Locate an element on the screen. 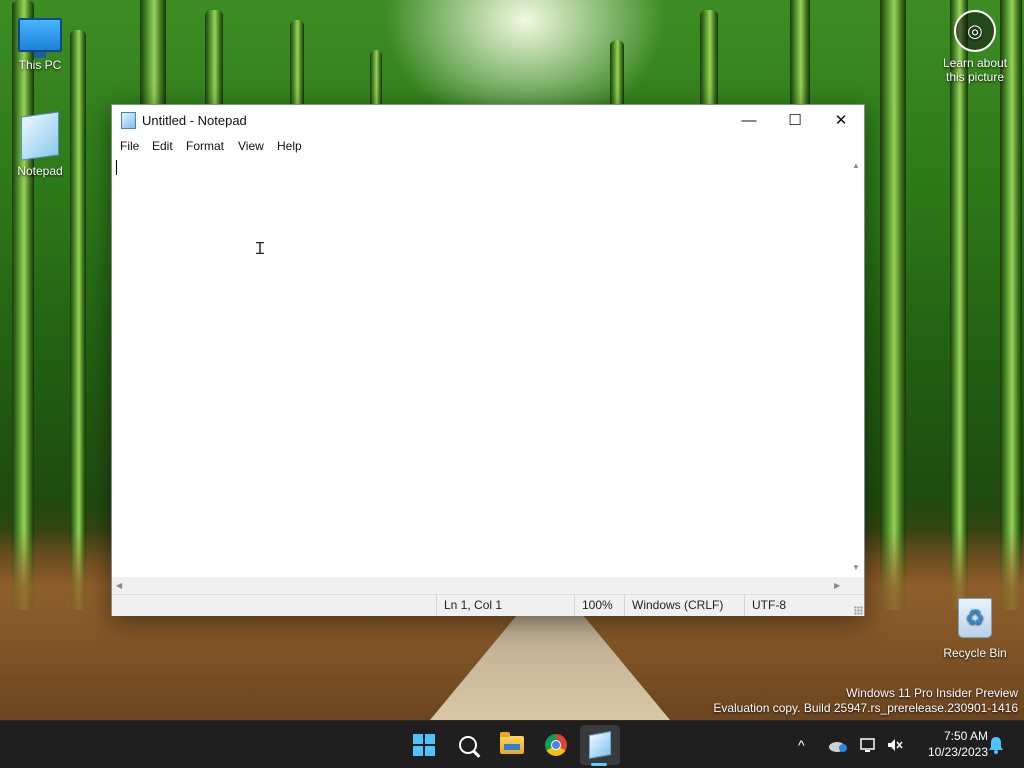  desktop-icon-recycle-bin: ♻ Recycle Bin is located at coordinates (975, 629).